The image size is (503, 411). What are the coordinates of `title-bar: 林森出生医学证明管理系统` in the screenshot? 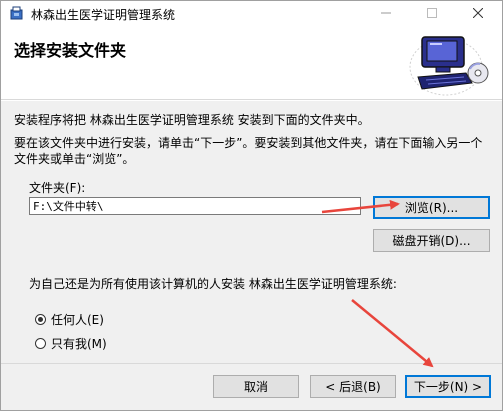 It's located at (251, 13).